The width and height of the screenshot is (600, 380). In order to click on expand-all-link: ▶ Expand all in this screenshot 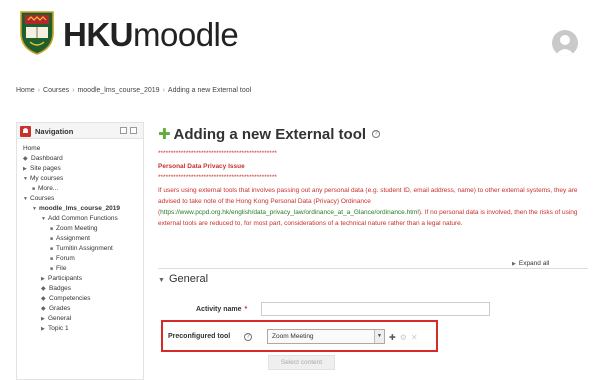, I will do `click(530, 263)`.